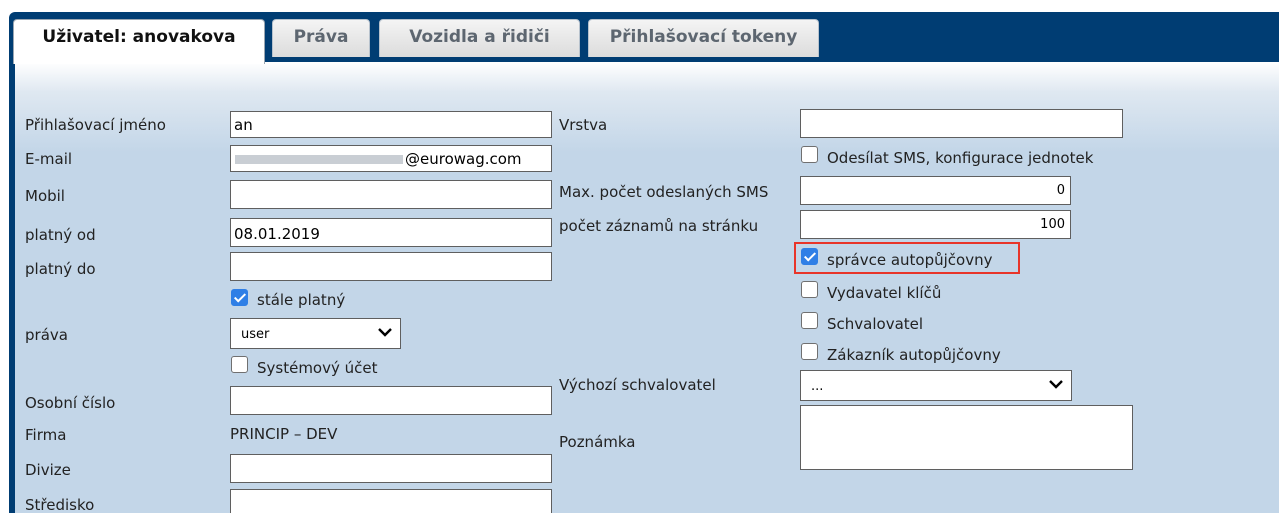 The image size is (1279, 513). What do you see at coordinates (935, 190) in the screenshot?
I see `max-sms-input: 0` at bounding box center [935, 190].